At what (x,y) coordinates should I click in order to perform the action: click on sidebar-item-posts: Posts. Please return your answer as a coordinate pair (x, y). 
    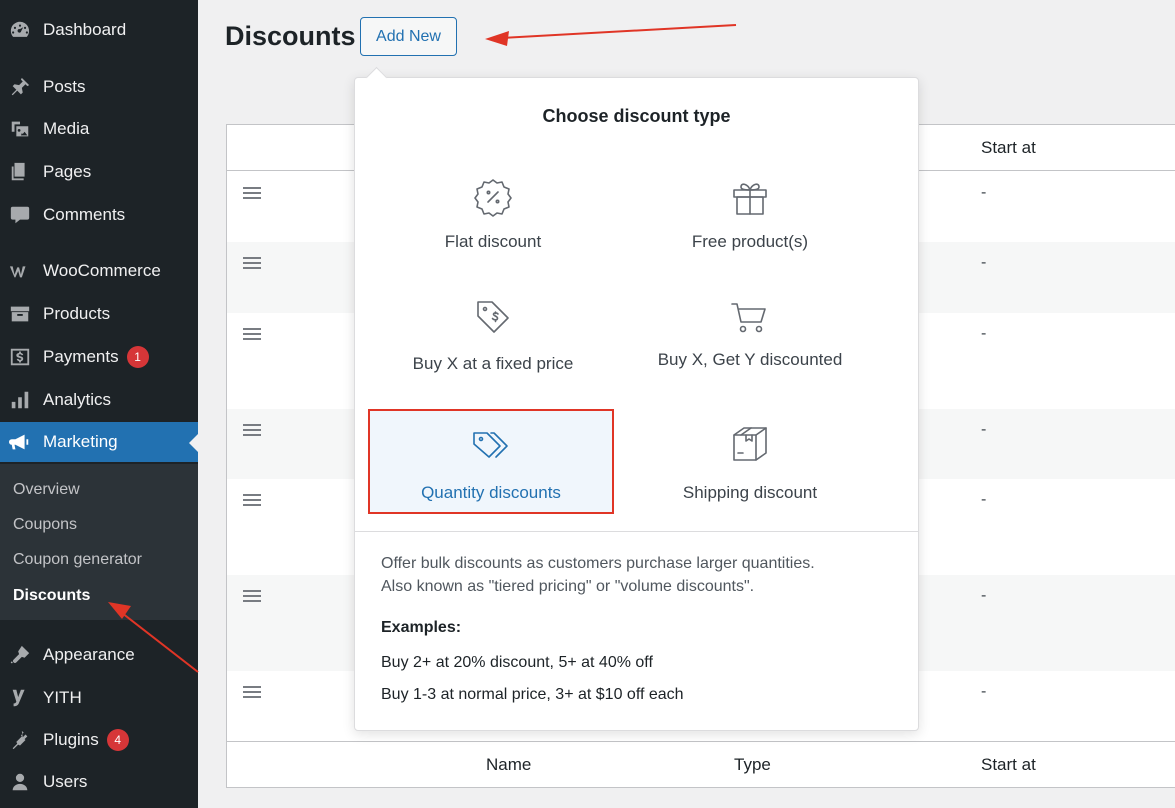
    Looking at the image, I should click on (99, 87).